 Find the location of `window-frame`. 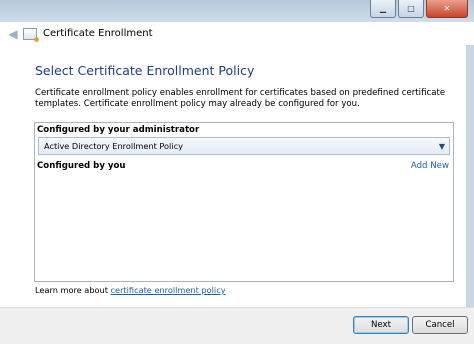

window-frame is located at coordinates (470, 194).